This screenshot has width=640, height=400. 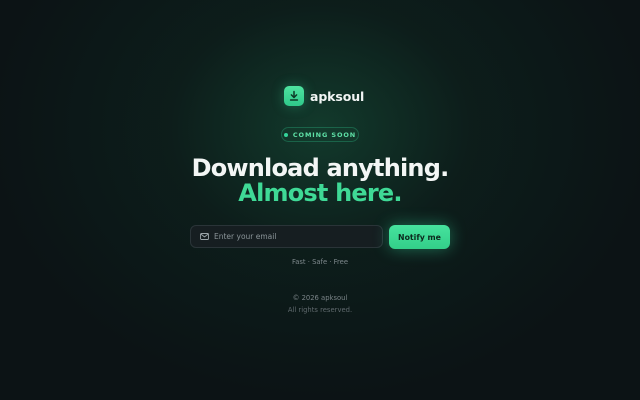 I want to click on brand: apksoul, so click(x=324, y=96).